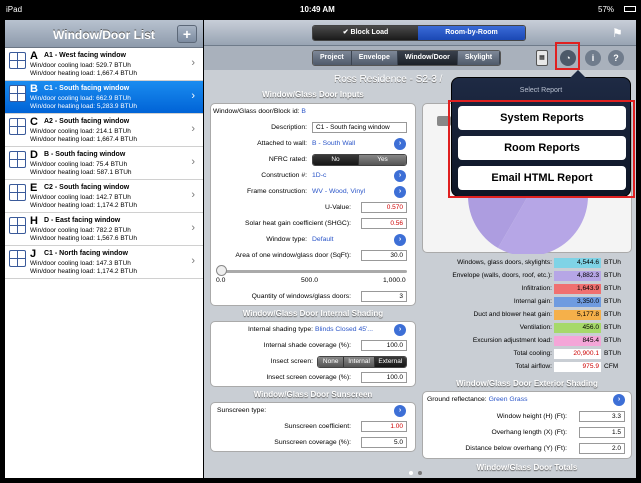 Image resolution: width=641 pixels, height=483 pixels. I want to click on battery-icon, so click(630, 9).